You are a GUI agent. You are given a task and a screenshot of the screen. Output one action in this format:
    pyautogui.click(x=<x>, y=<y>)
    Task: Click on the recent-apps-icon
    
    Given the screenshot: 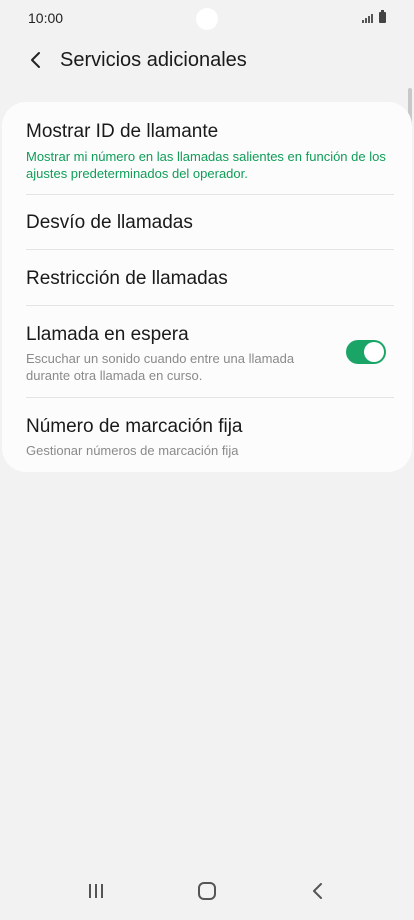 What is the action you would take?
    pyautogui.click(x=95, y=891)
    